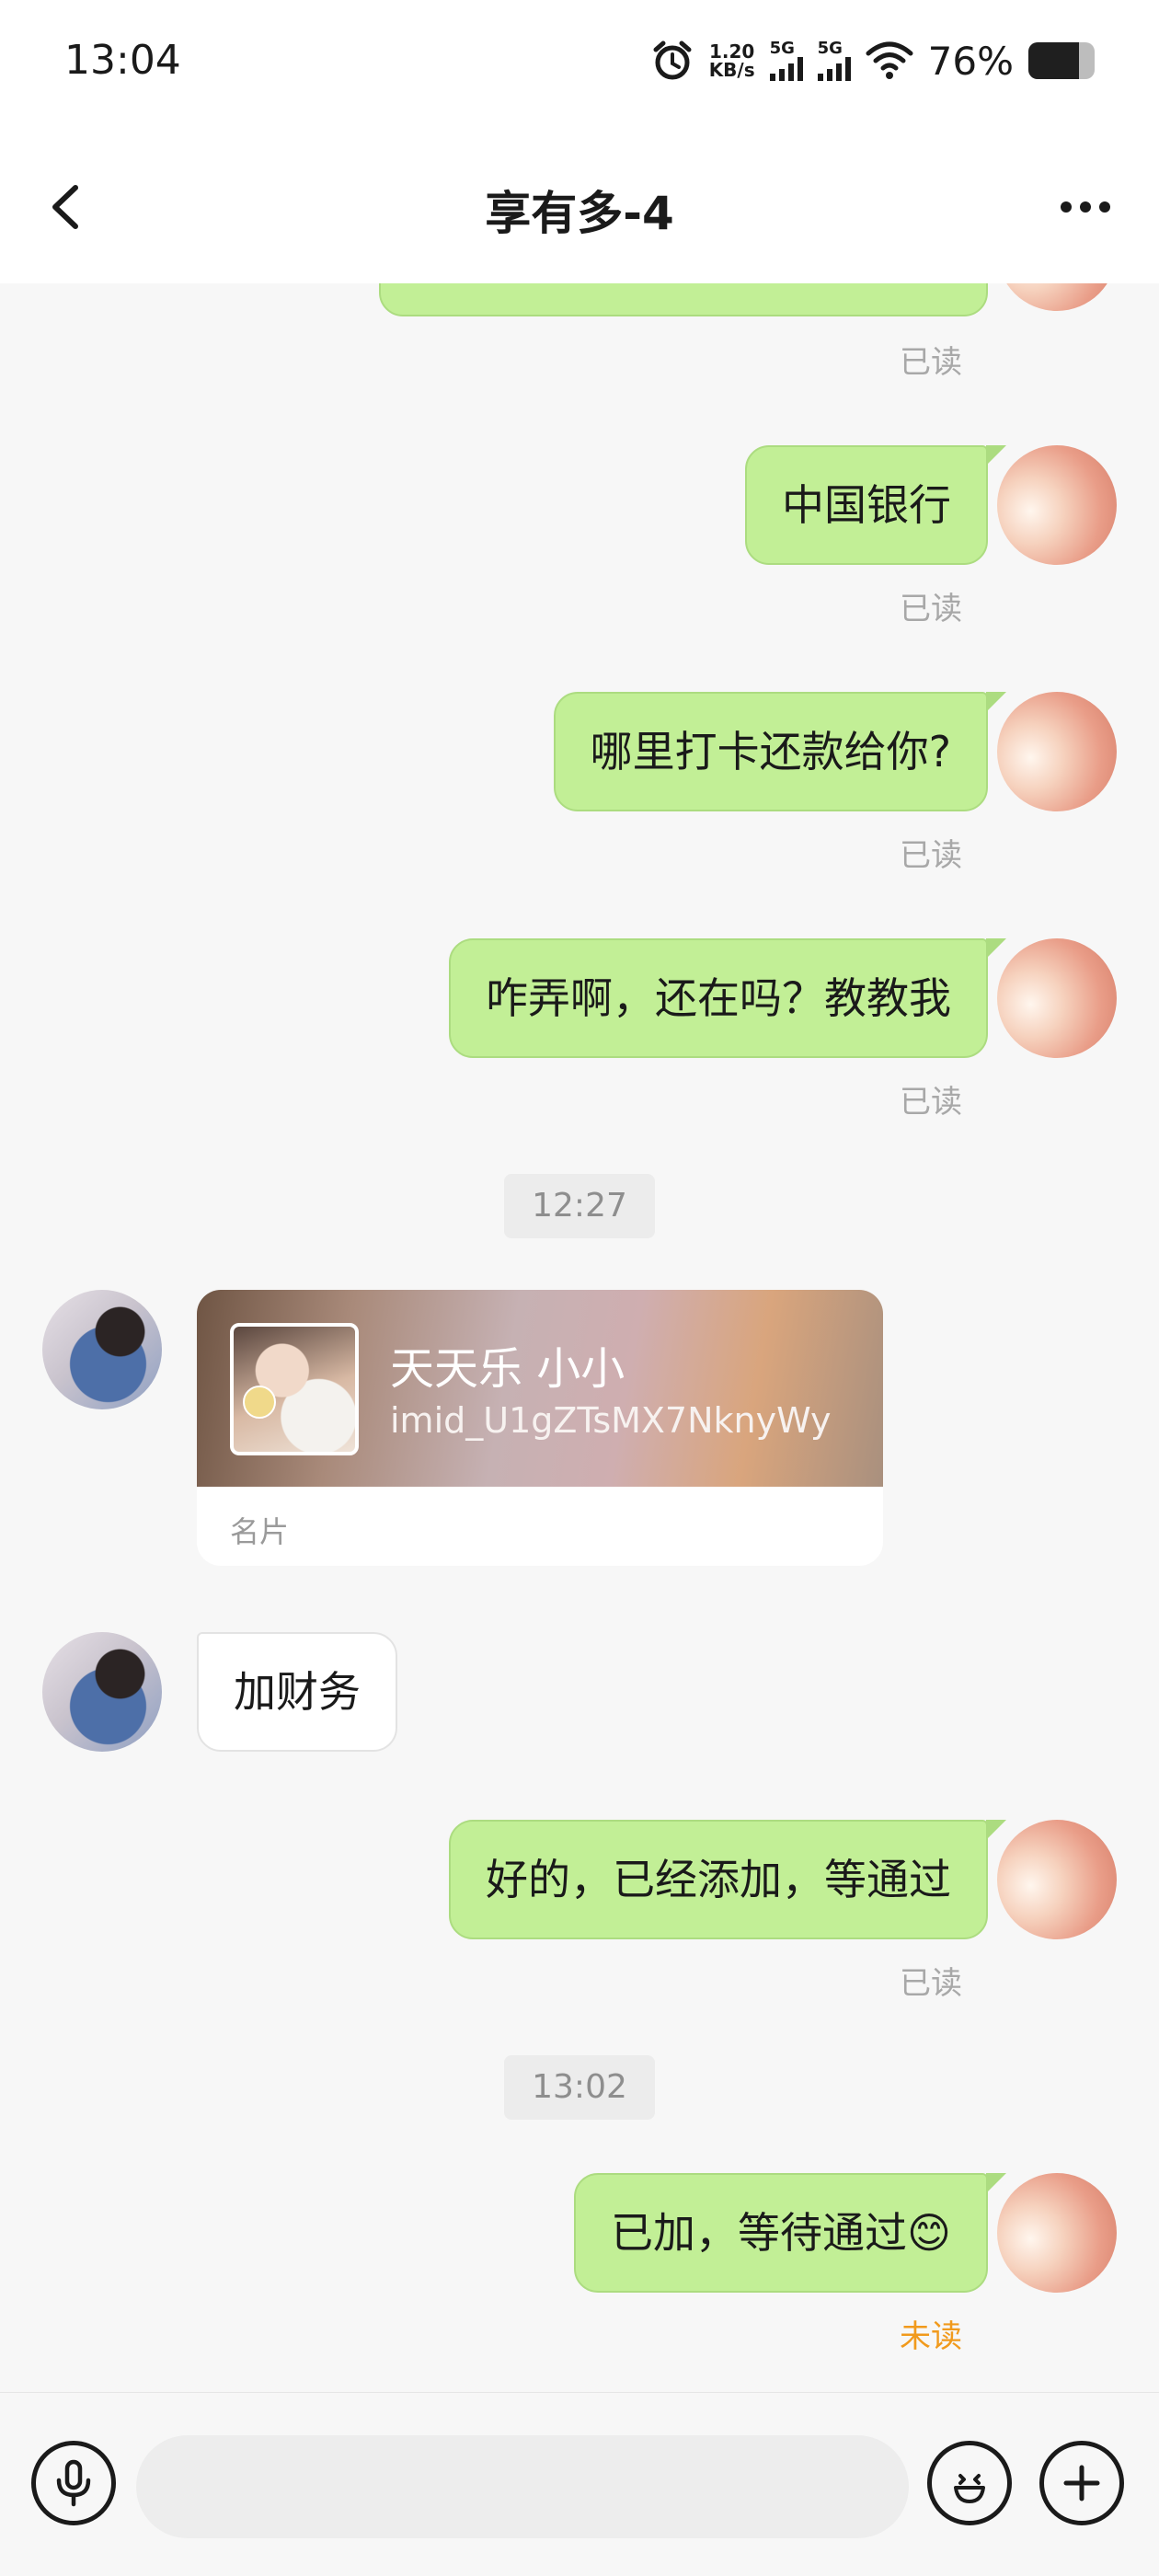  Describe the element at coordinates (522, 2486) in the screenshot. I see `message-input` at that location.